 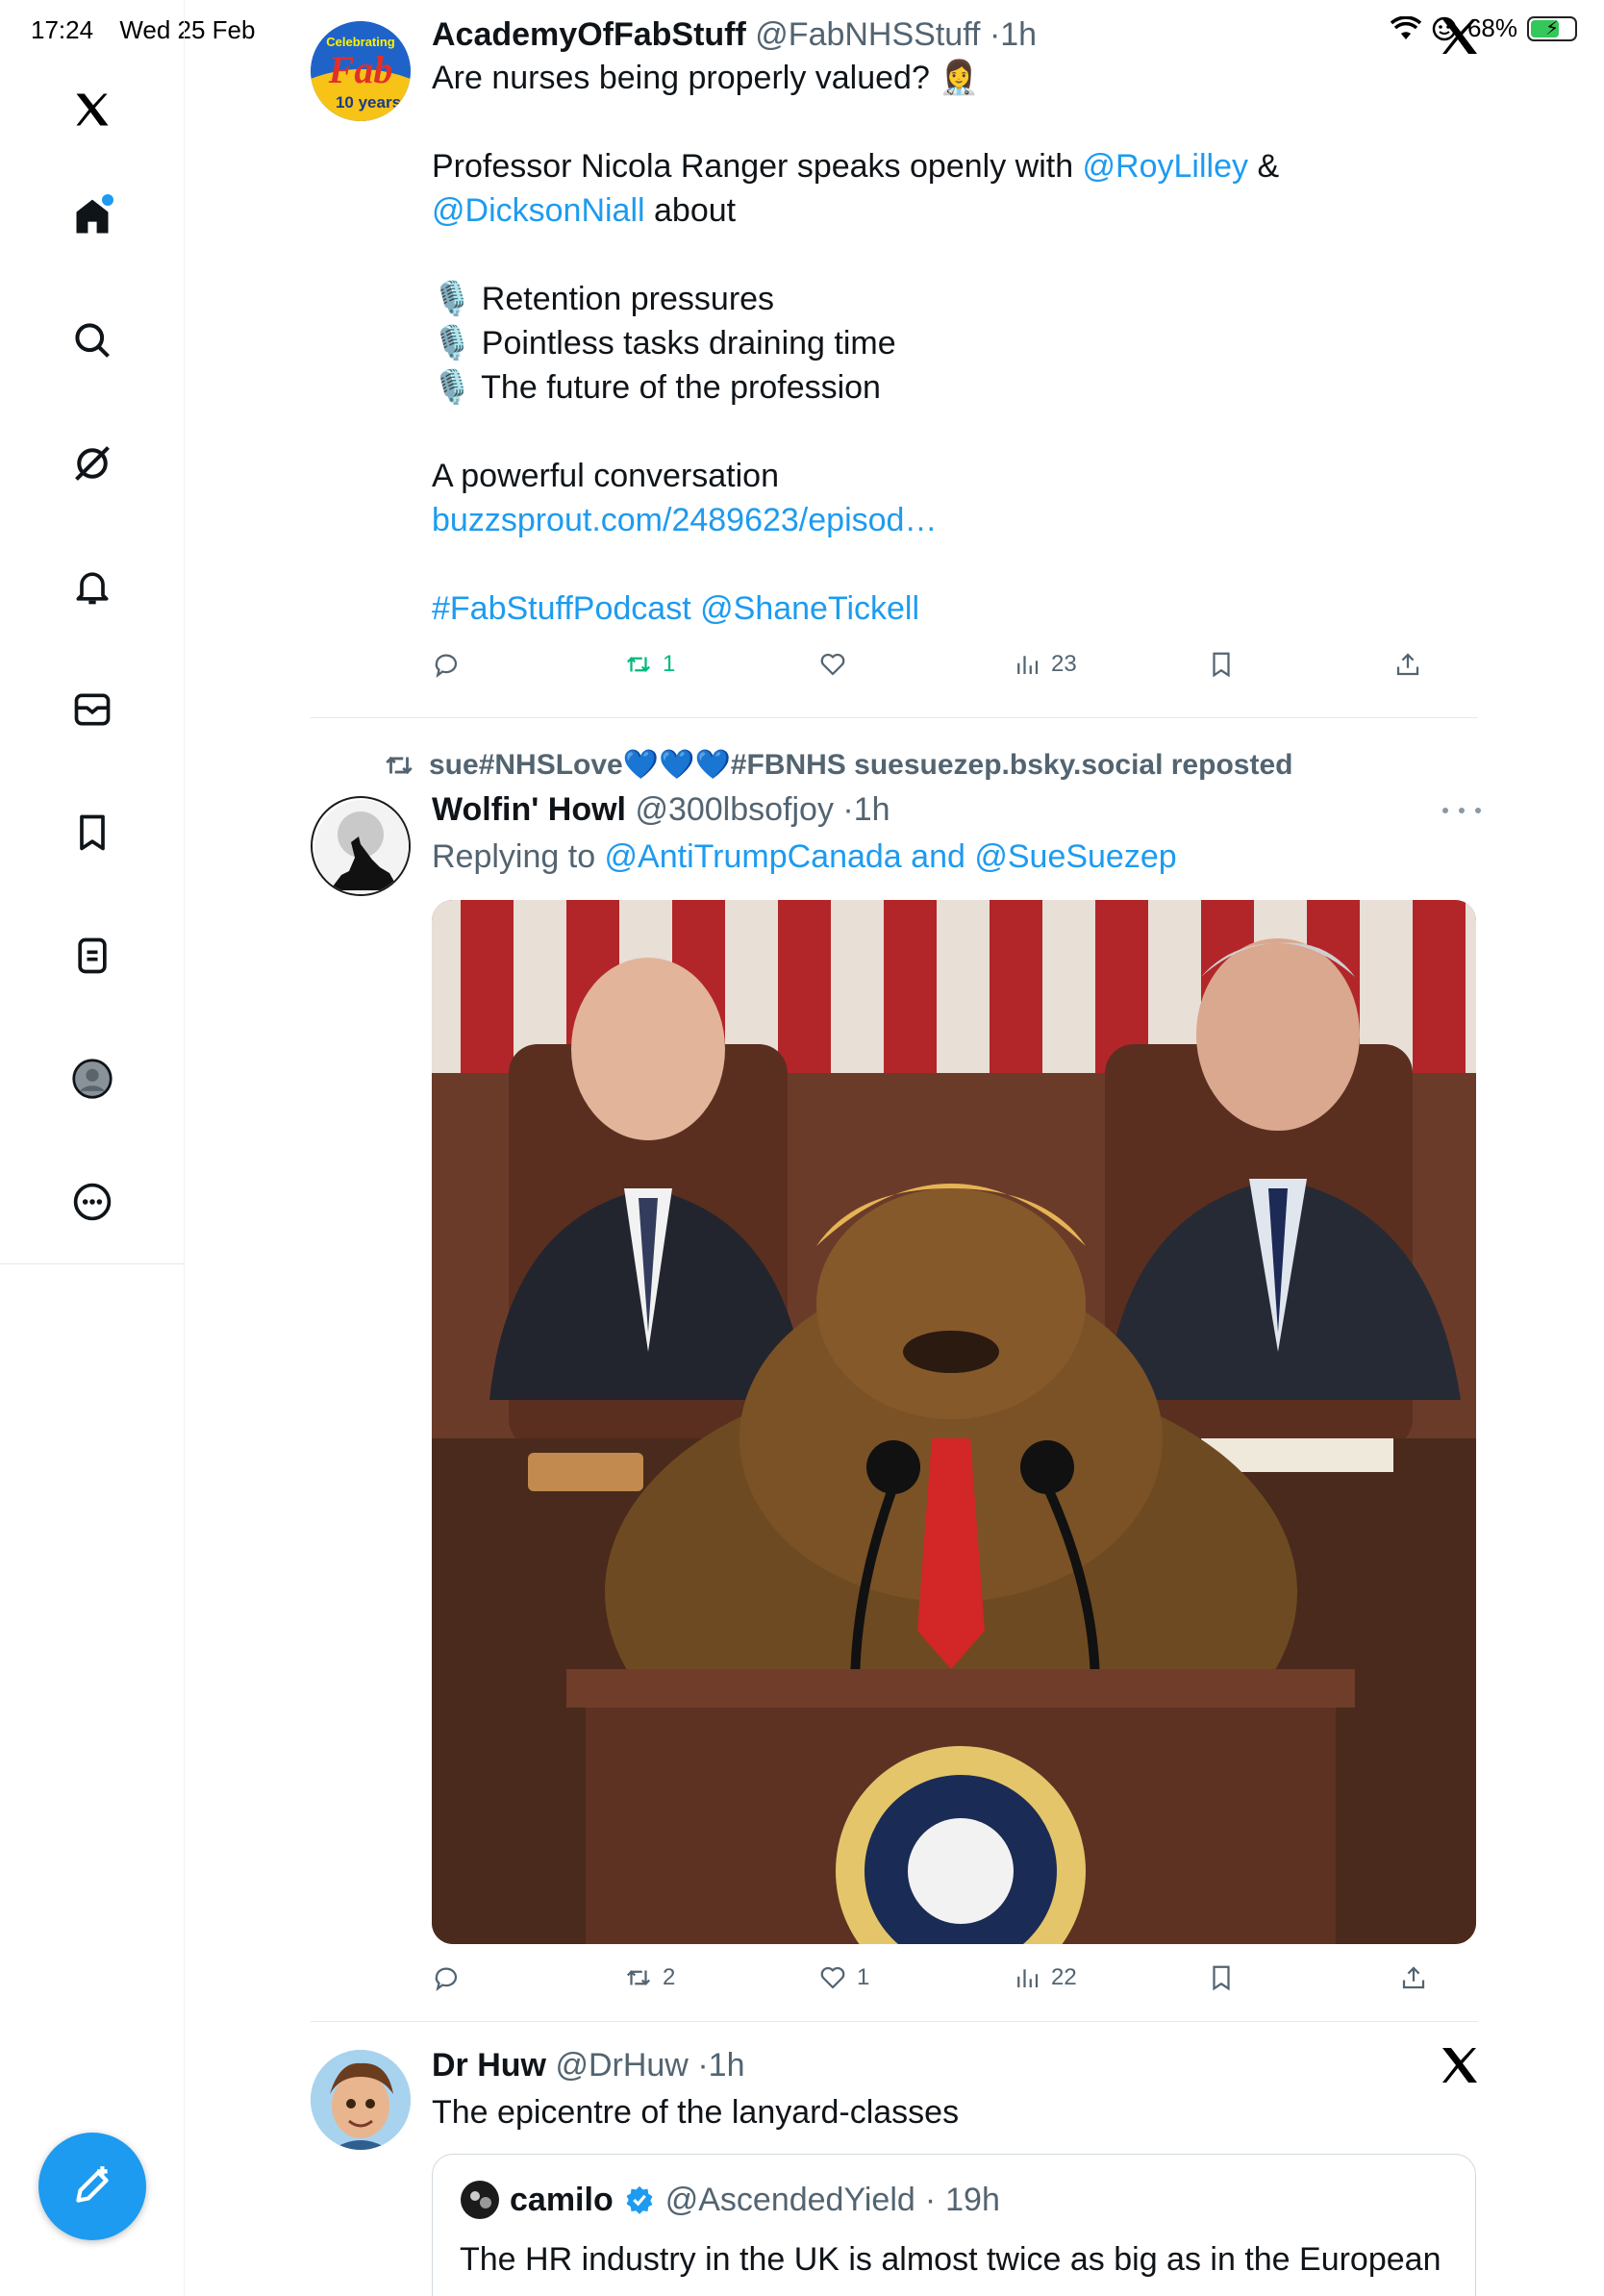 I want to click on author-handle: @DrHuw, so click(x=621, y=2065).